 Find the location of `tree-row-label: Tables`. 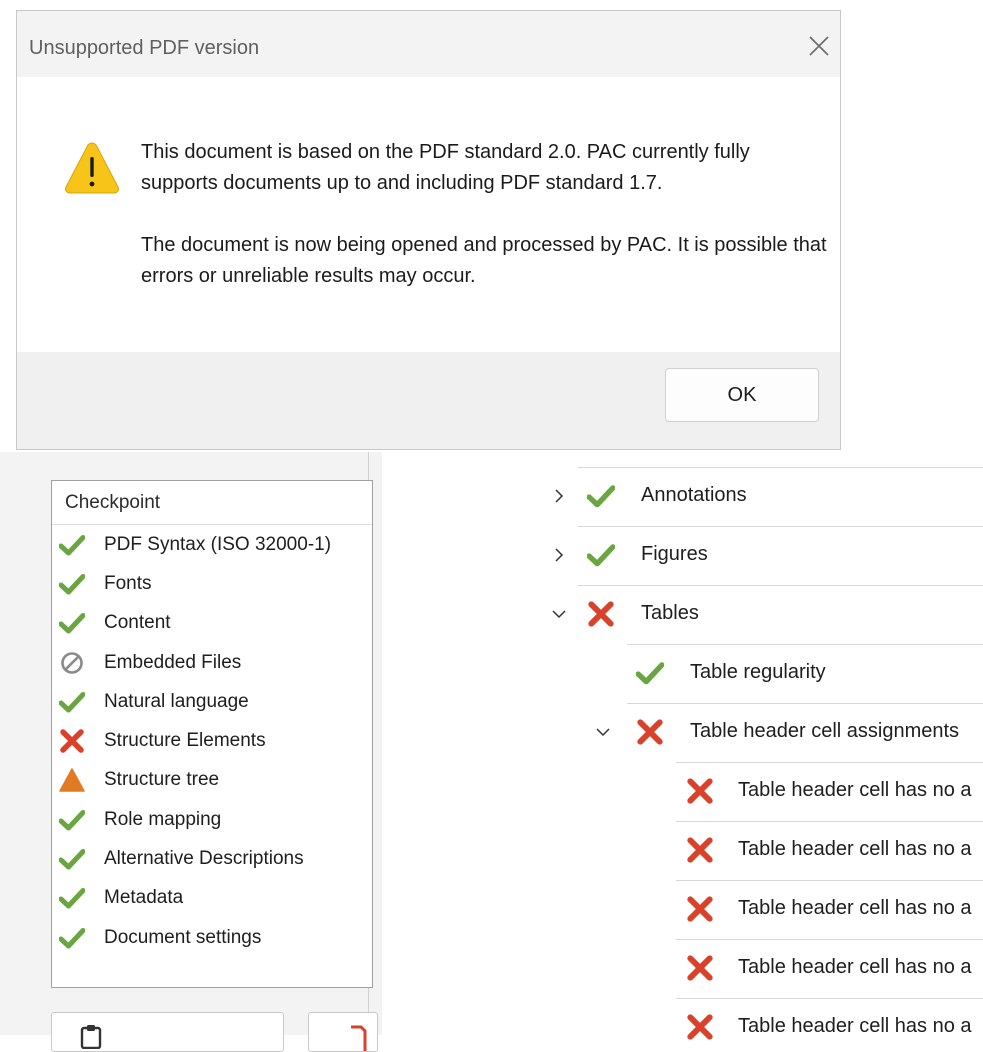

tree-row-label: Tables is located at coordinates (670, 613).